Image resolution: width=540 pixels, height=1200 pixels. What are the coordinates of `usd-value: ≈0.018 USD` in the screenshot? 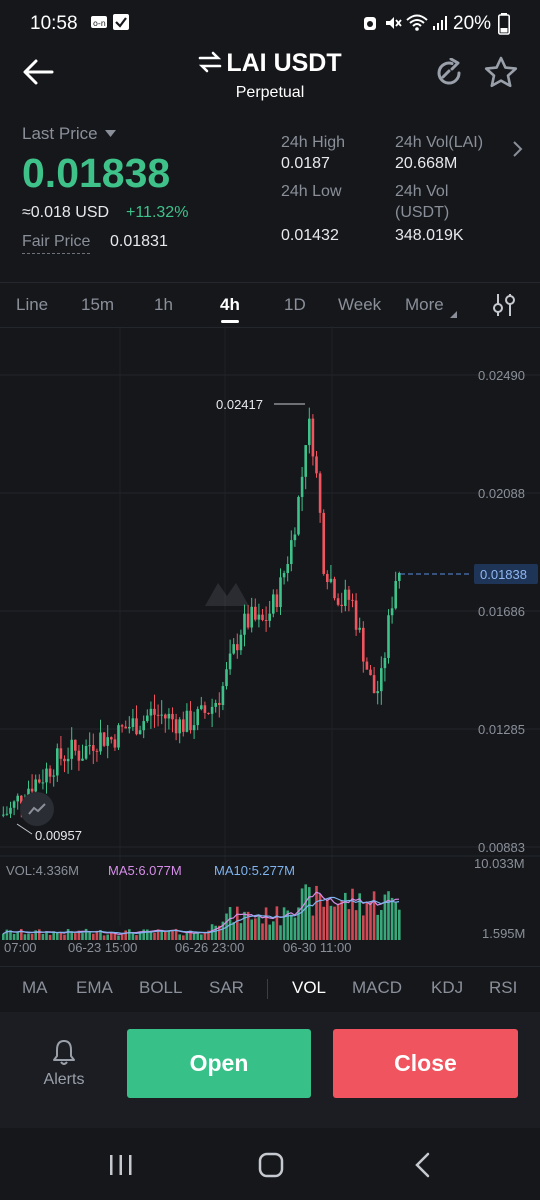 It's located at (66, 212).